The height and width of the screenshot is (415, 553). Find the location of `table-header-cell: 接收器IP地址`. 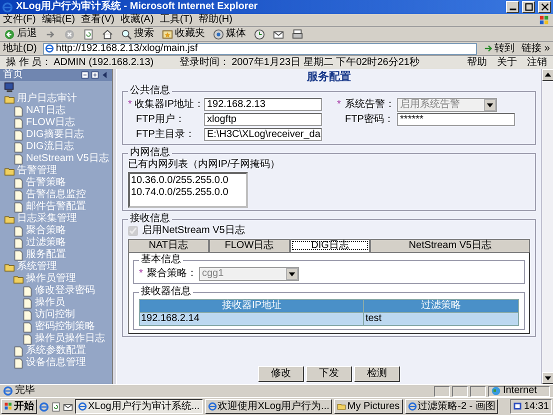

table-header-cell: 接收器IP地址 is located at coordinates (252, 306).